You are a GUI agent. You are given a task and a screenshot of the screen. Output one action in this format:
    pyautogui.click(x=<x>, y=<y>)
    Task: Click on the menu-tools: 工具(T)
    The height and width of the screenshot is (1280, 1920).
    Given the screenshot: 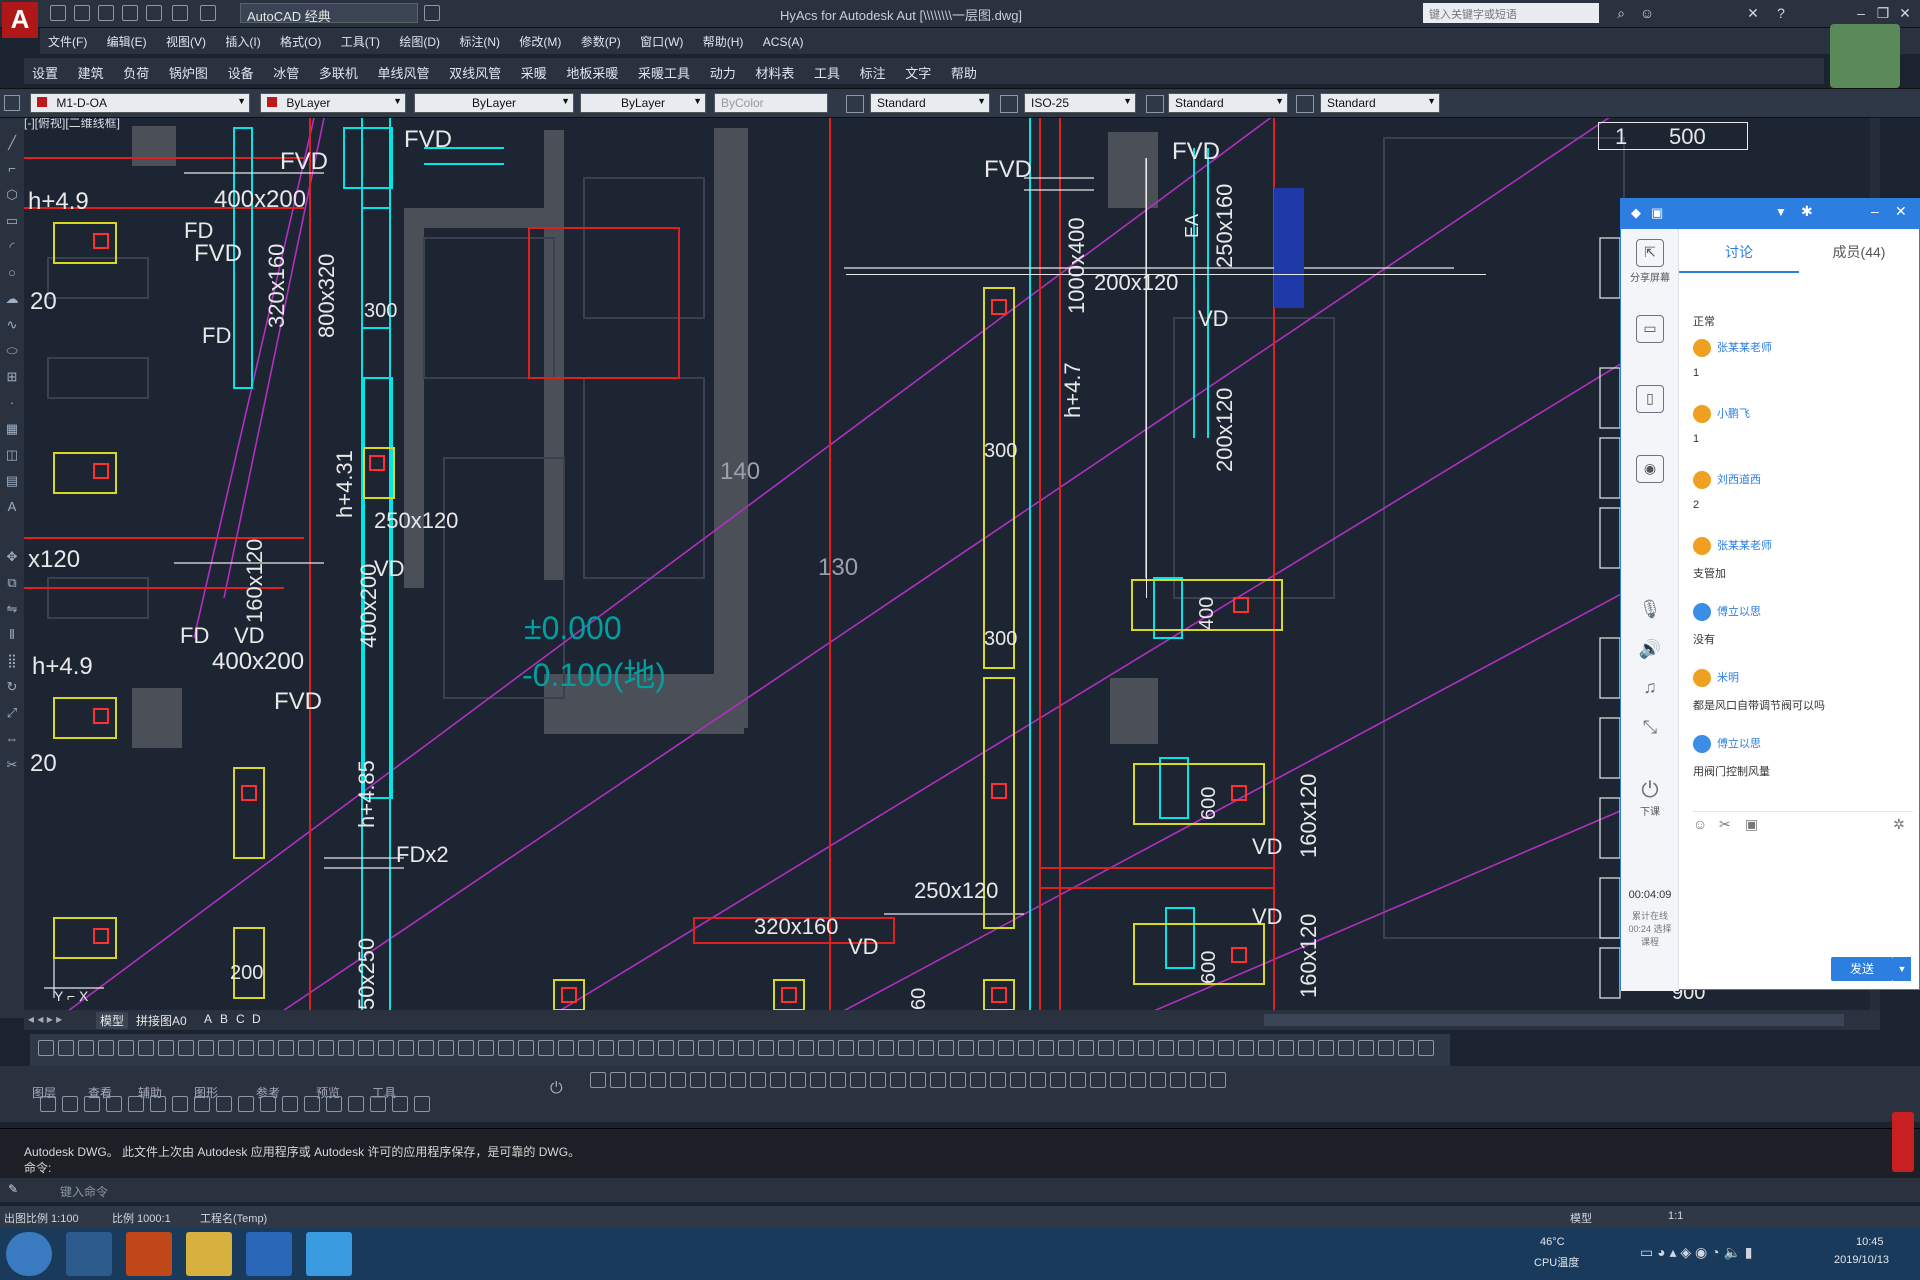 What is the action you would take?
    pyautogui.click(x=360, y=41)
    